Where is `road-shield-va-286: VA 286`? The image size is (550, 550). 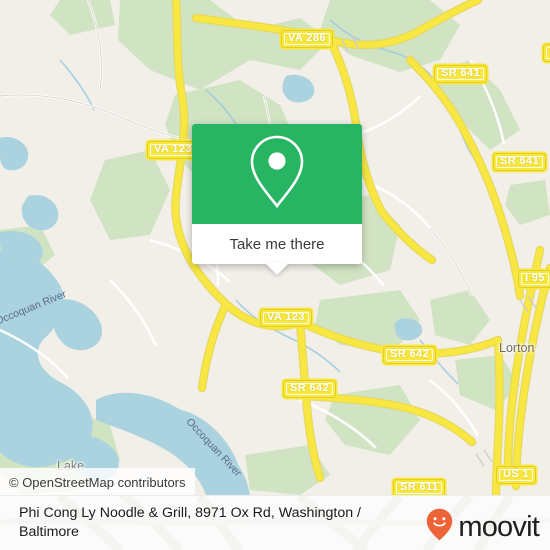 road-shield-va-286: VA 286 is located at coordinates (307, 39).